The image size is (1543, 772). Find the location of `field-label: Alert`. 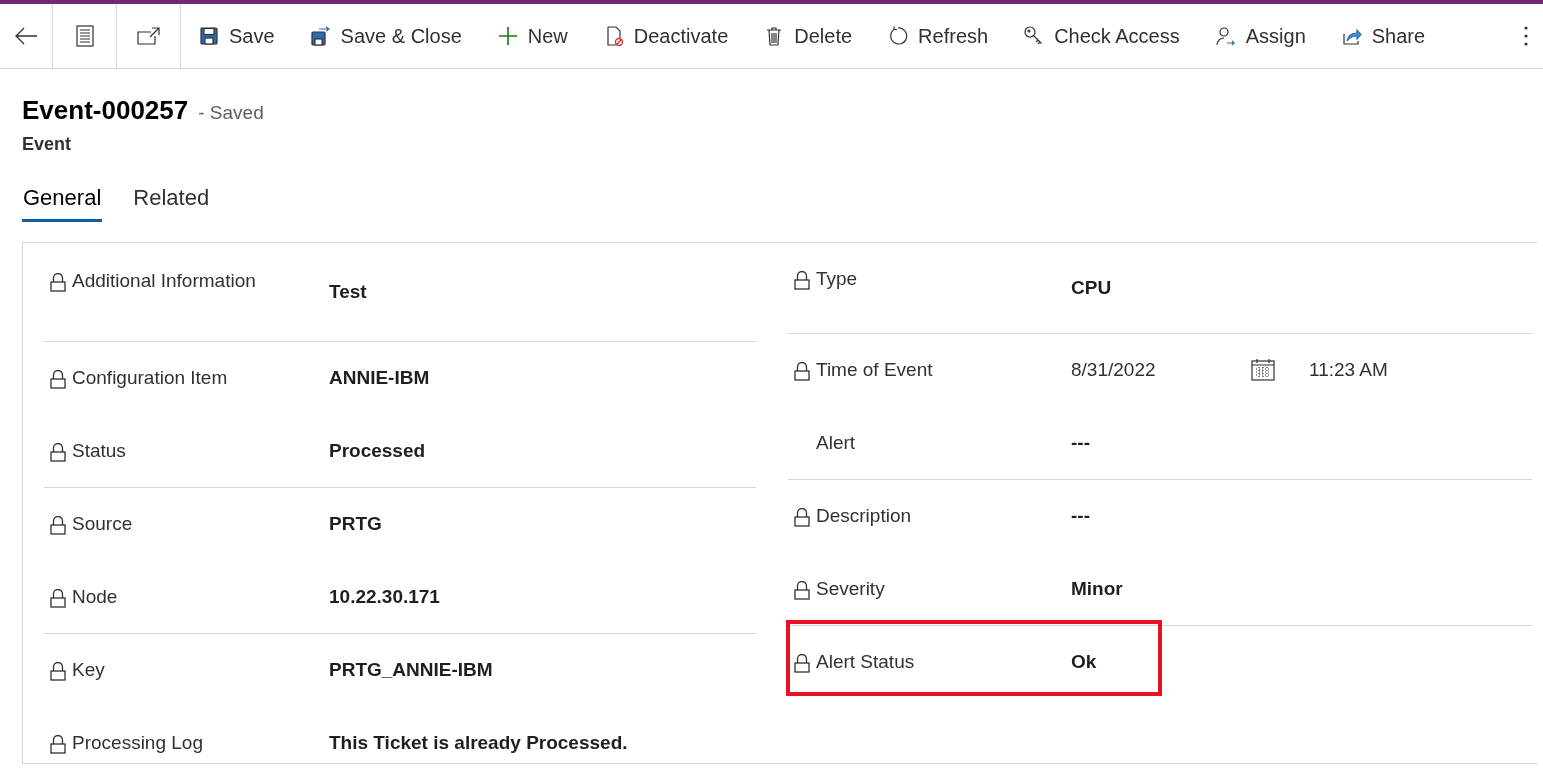

field-label: Alert is located at coordinates (836, 443).